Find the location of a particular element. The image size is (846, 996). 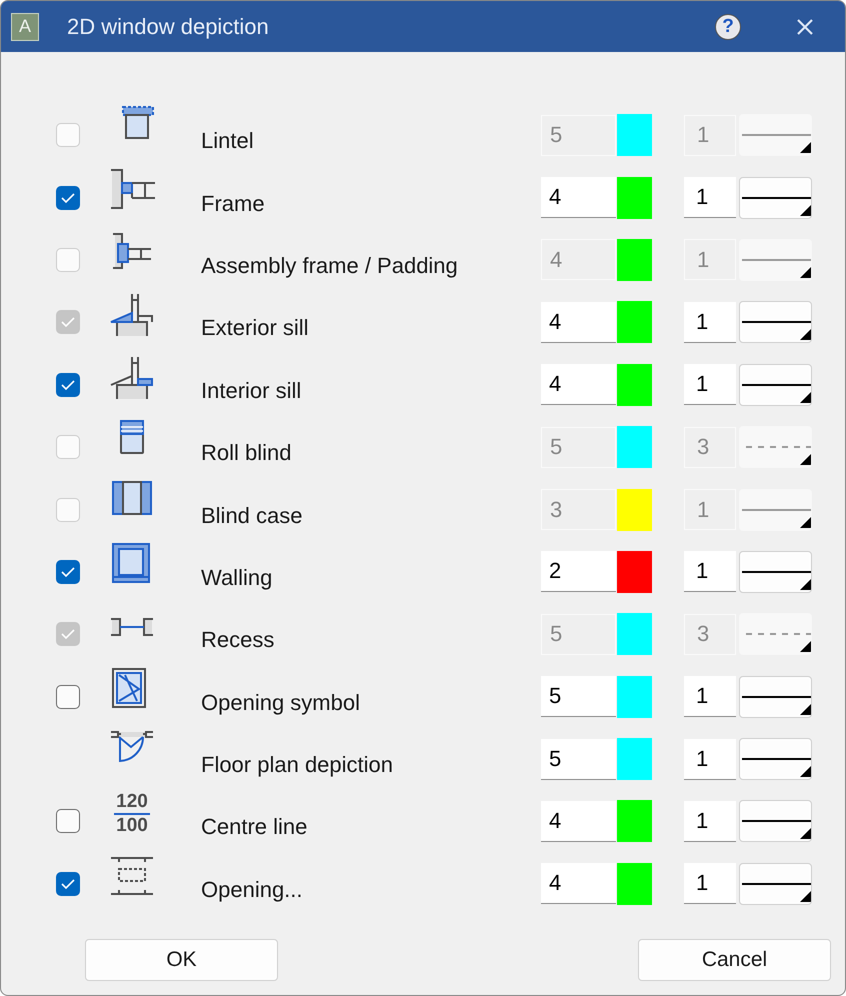

window-title: 2D window depiction is located at coordinates (168, 27).